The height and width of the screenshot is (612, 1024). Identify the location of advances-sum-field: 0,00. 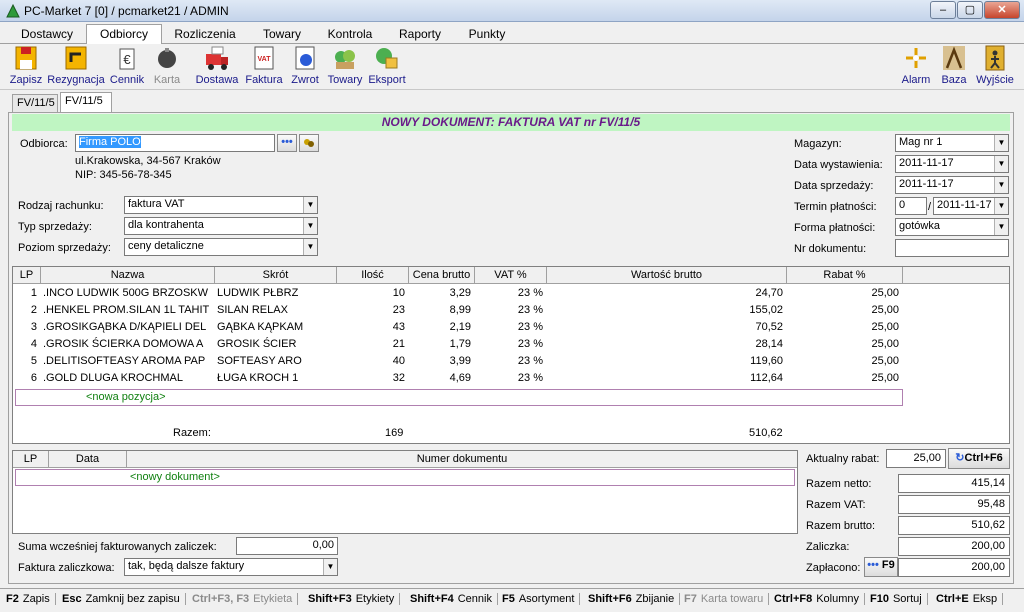
(287, 546).